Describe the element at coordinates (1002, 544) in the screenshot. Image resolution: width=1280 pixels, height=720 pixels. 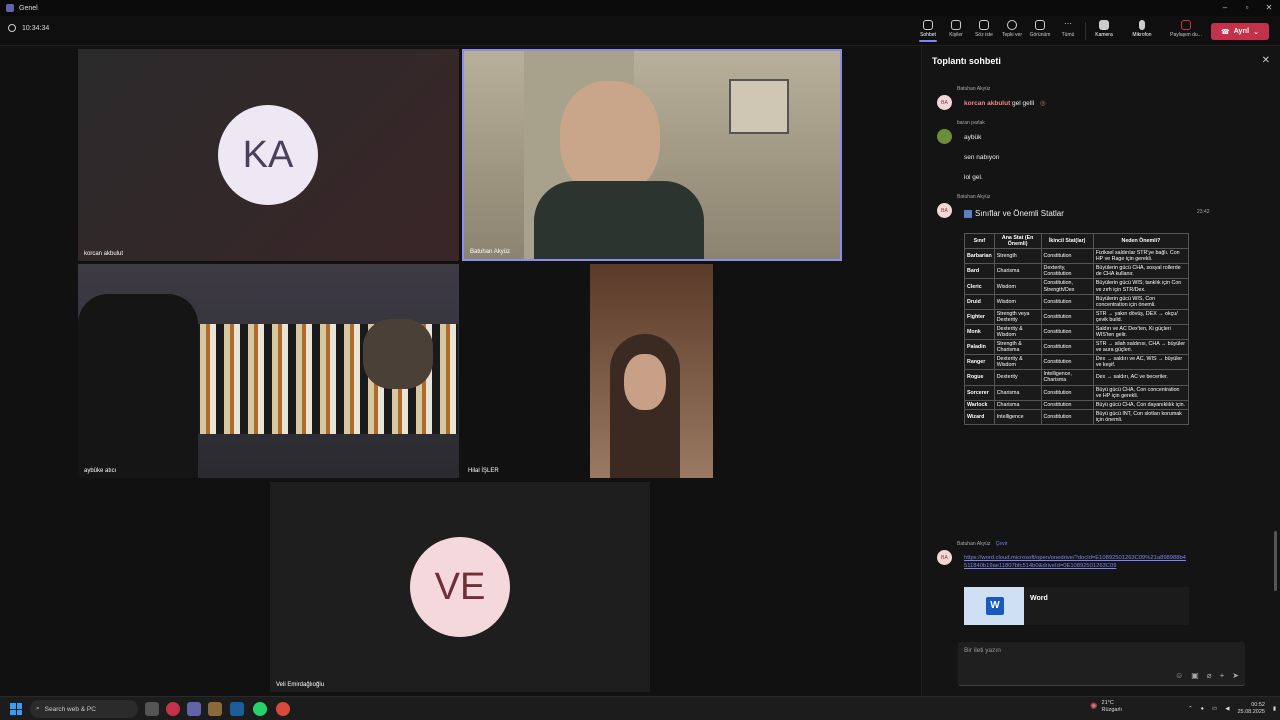
I see `translate-link: Çevir` at that location.